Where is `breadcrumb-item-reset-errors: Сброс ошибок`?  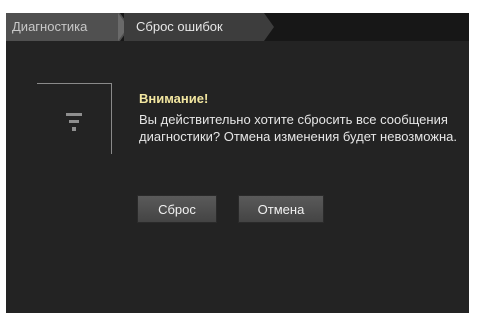
breadcrumb-item-reset-errors: Сброс ошибок is located at coordinates (199, 27).